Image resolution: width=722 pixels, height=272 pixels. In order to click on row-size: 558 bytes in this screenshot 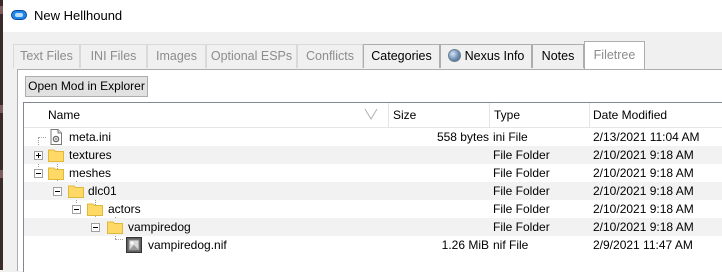, I will do `click(462, 137)`.